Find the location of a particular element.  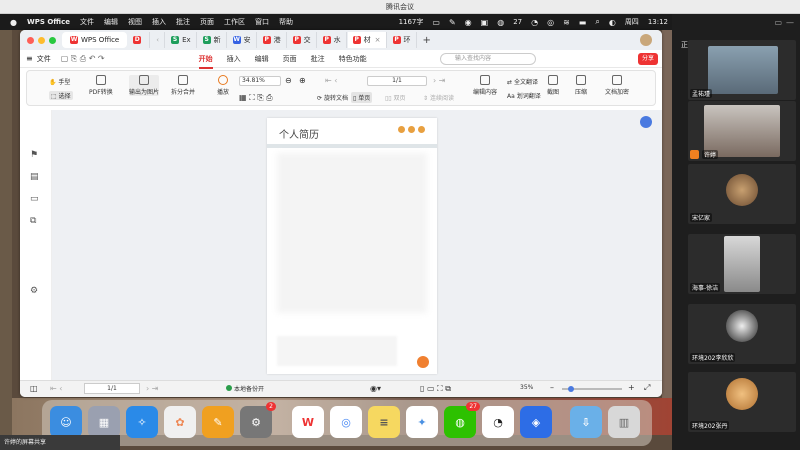

minimize-window-button is located at coordinates (41, 40).